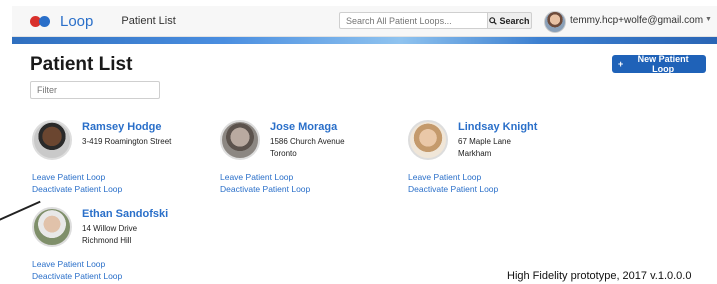 The image size is (717, 284). I want to click on new-patient-loop-button: + New Patient Loop, so click(659, 64).